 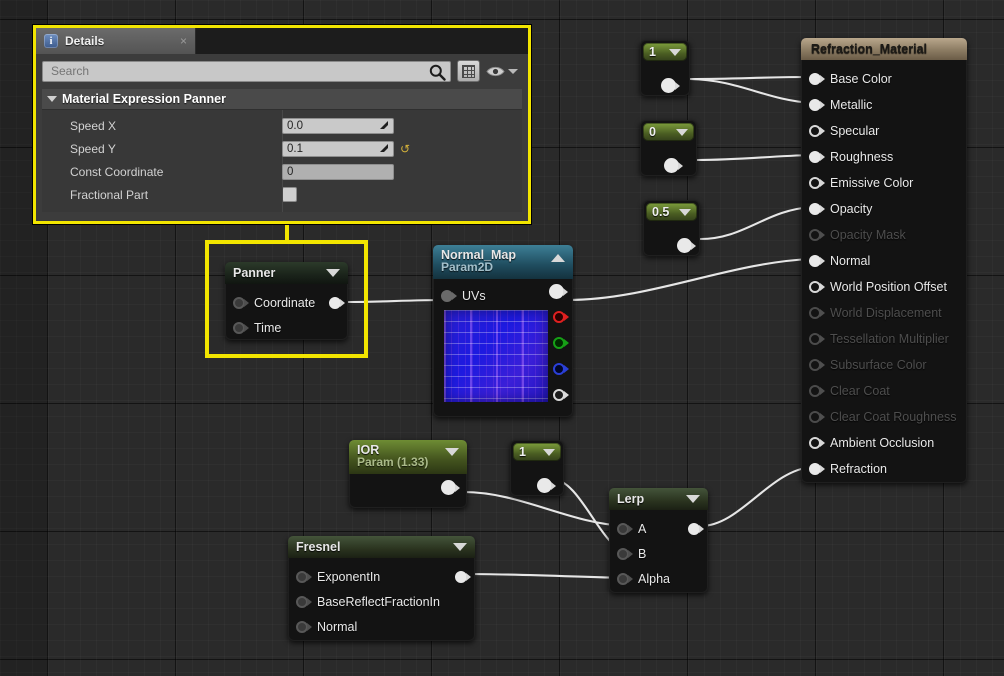 What do you see at coordinates (447, 295) in the screenshot?
I see `input-pin-uvs` at bounding box center [447, 295].